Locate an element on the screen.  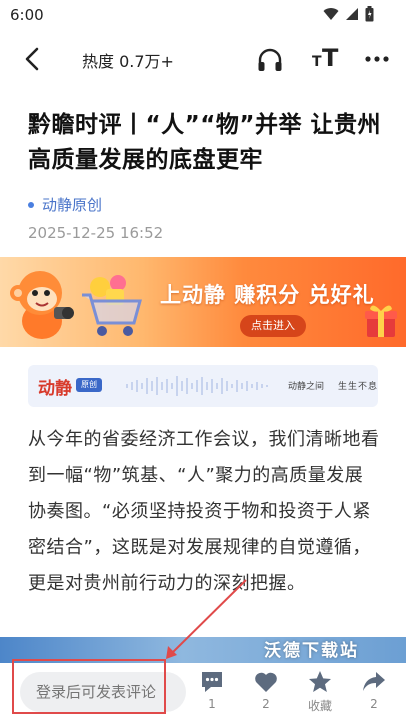
brand-logo: 动静 is located at coordinates (55, 389).